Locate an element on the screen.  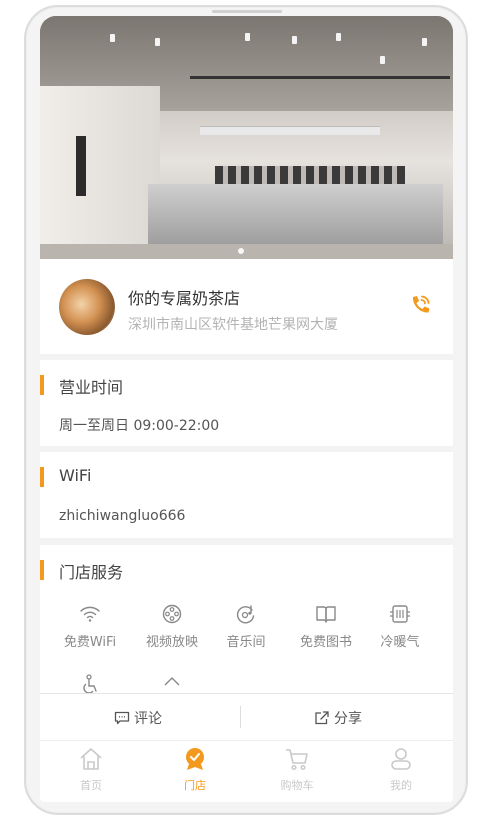
shop-name: 你的专属奶茶店 is located at coordinates (184, 298).